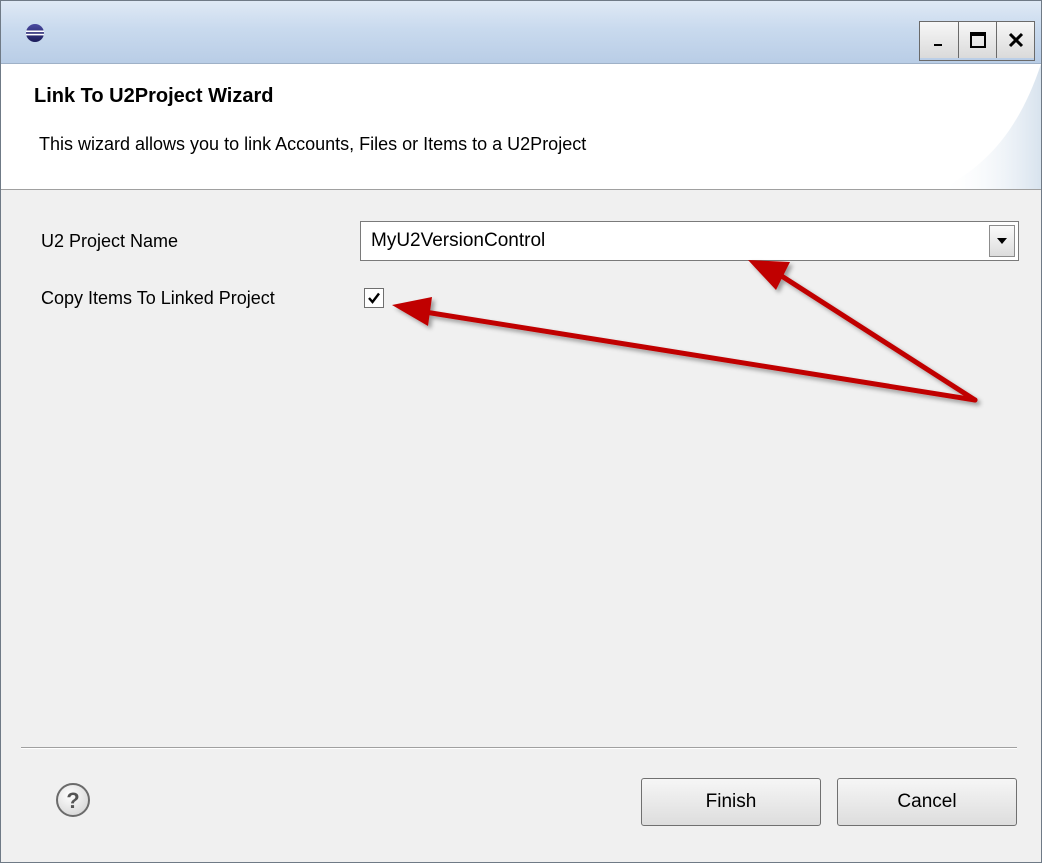  Describe the element at coordinates (158, 298) in the screenshot. I see `copy-items-label: Copy Items To Linked Project` at that location.